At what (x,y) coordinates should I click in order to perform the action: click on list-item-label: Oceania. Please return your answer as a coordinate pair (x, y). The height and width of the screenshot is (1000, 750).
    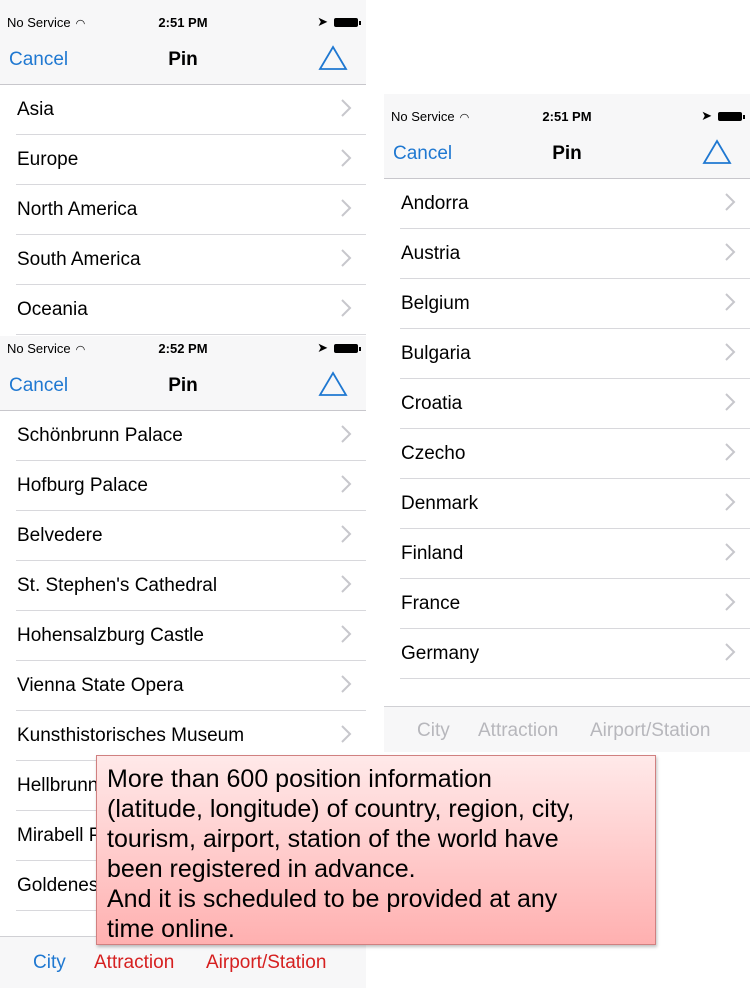
    Looking at the image, I should click on (52, 309).